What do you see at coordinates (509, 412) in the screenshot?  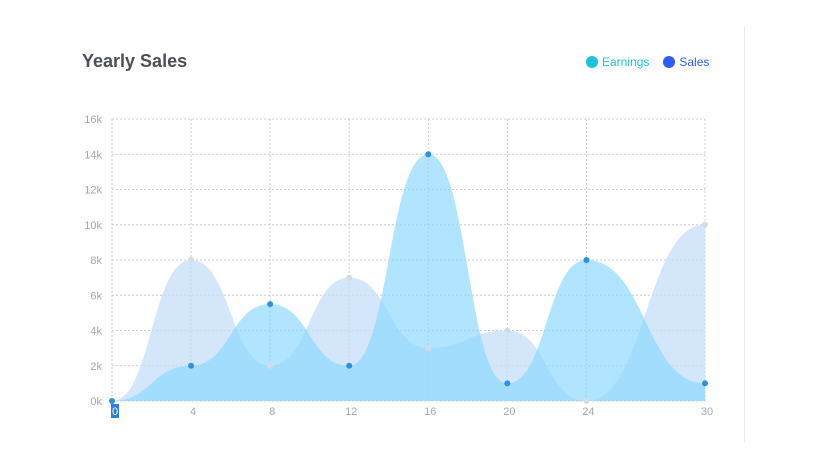 I see `x-tick-label: 20` at bounding box center [509, 412].